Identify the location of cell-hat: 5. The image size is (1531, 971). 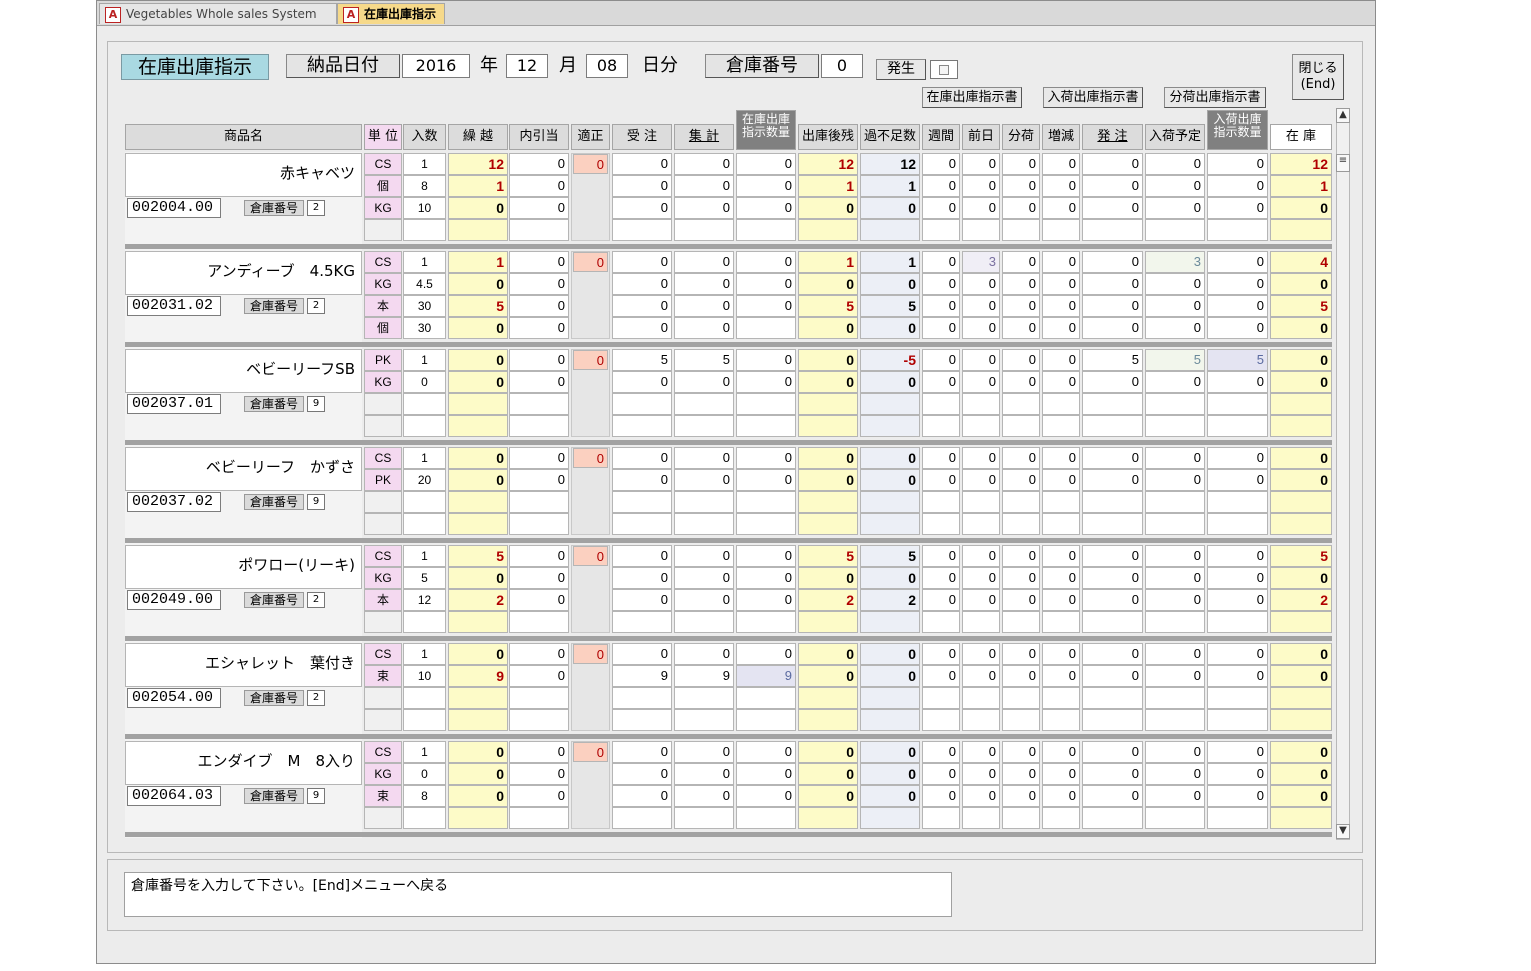
(1112, 360).